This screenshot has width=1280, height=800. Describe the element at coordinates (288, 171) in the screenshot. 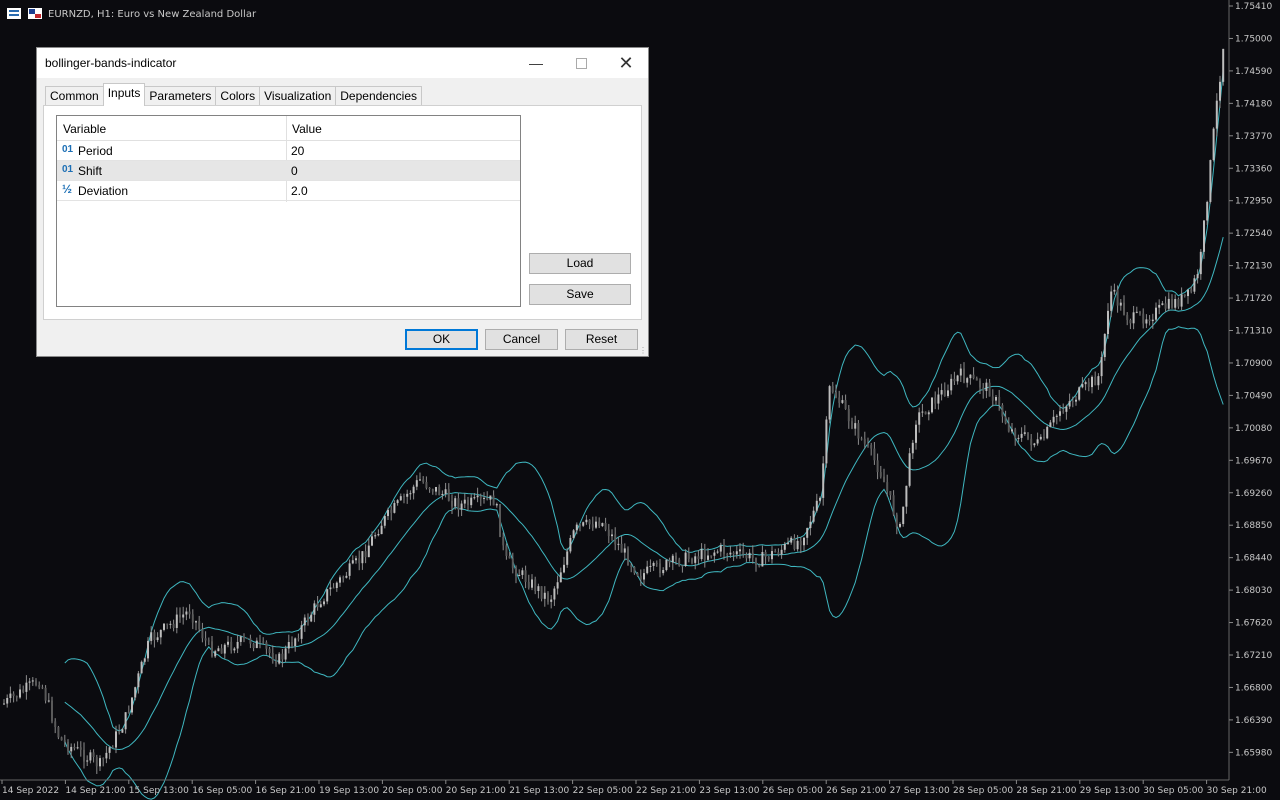

I see `table-row: 01 Shift 0` at that location.